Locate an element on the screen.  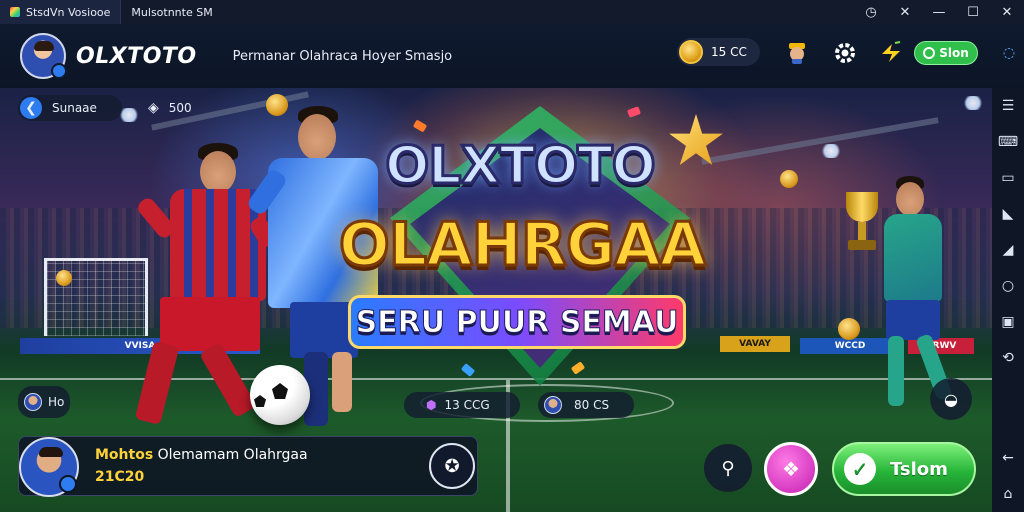
home-nav-icon: ⌂ is located at coordinates (1008, 494).